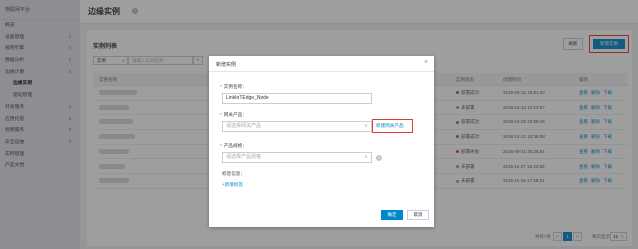 The image size is (638, 249). What do you see at coordinates (244, 157) in the screenshot?
I see `product-spec-placeholder: 请选择产品规格` at bounding box center [244, 157].